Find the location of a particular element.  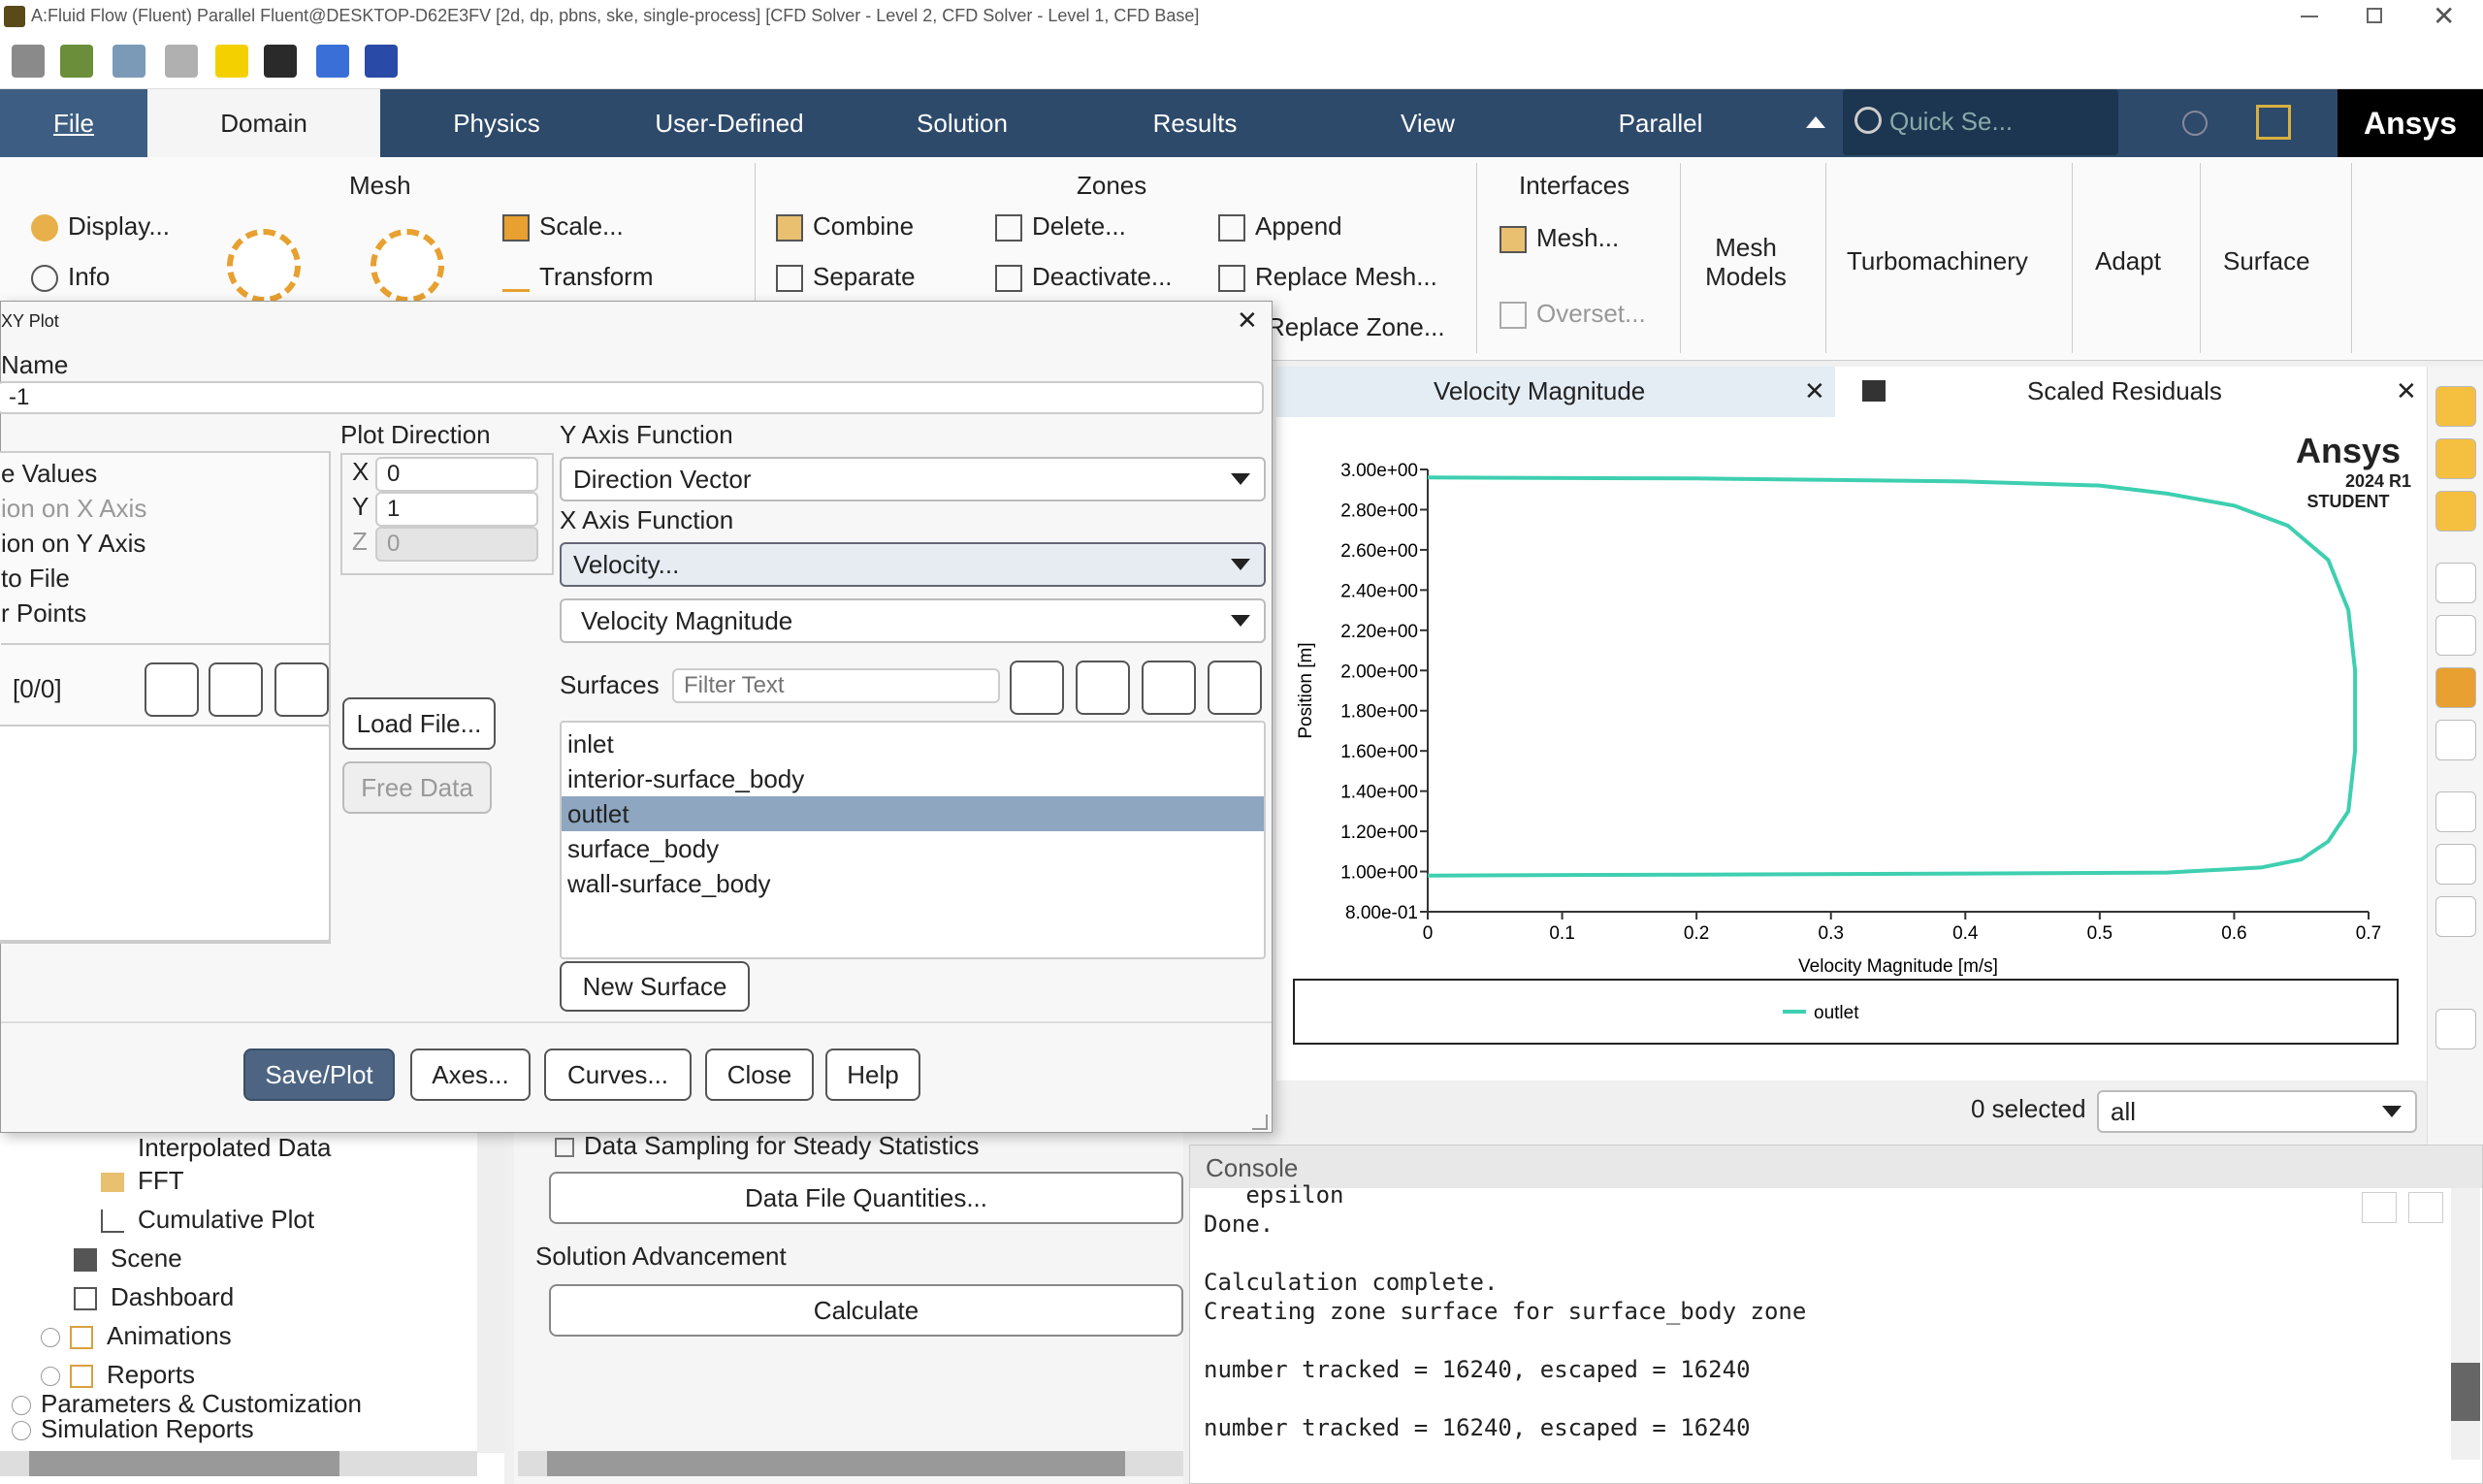

task-horizontal-scrollbar is located at coordinates (851, 1463).